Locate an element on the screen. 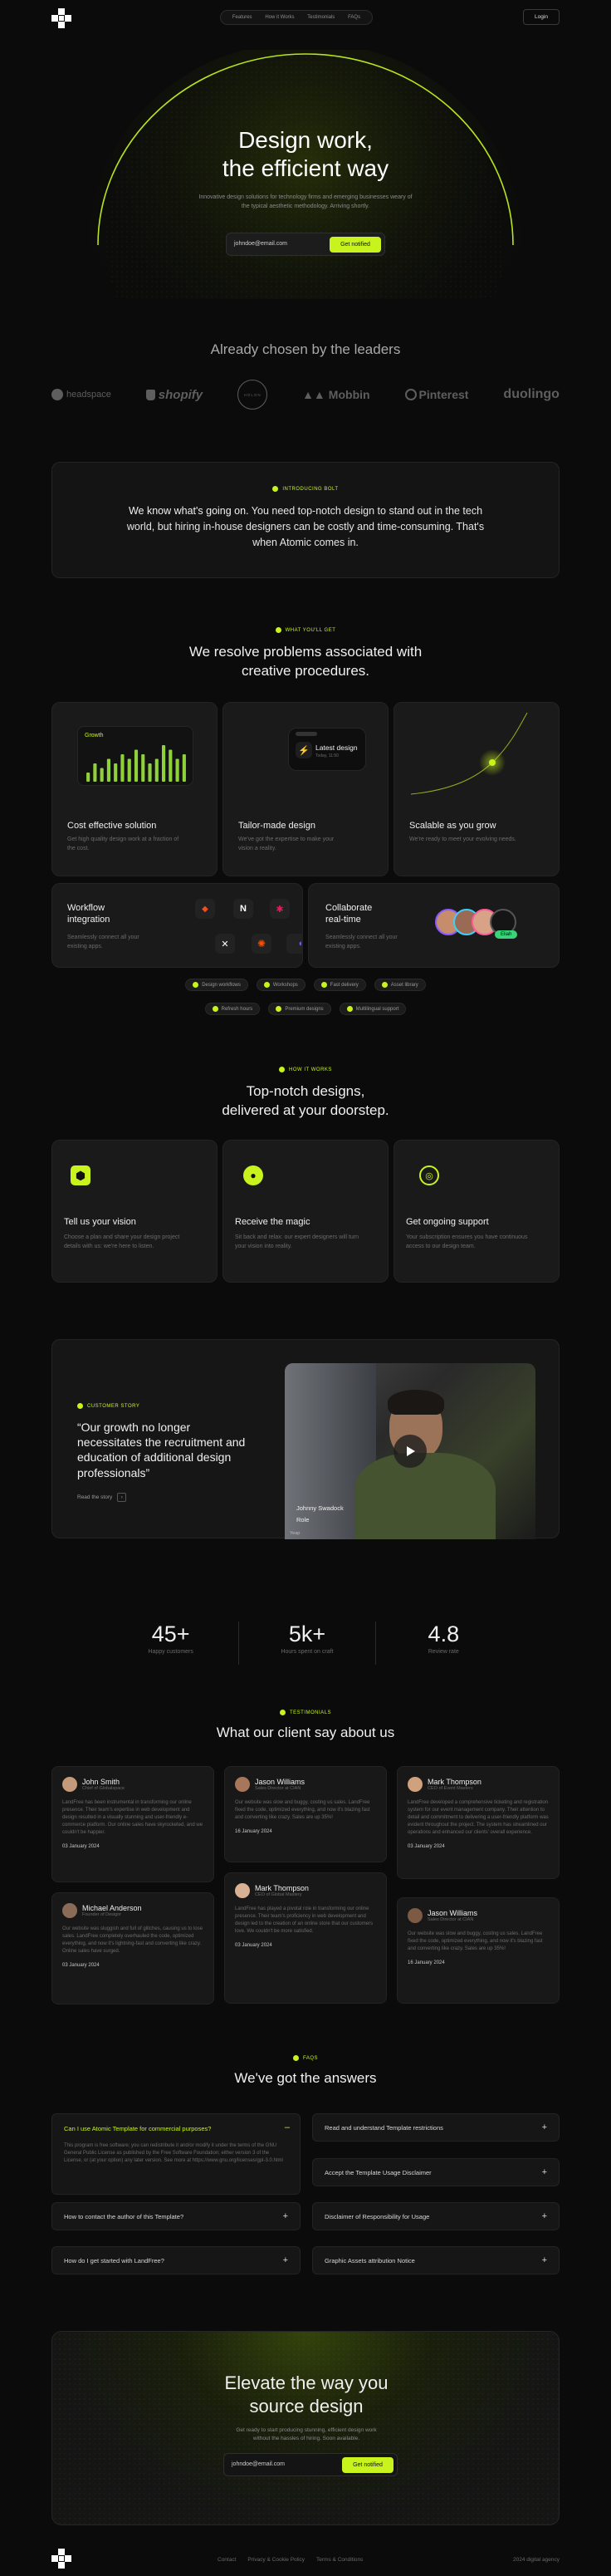  play-button is located at coordinates (410, 1451).